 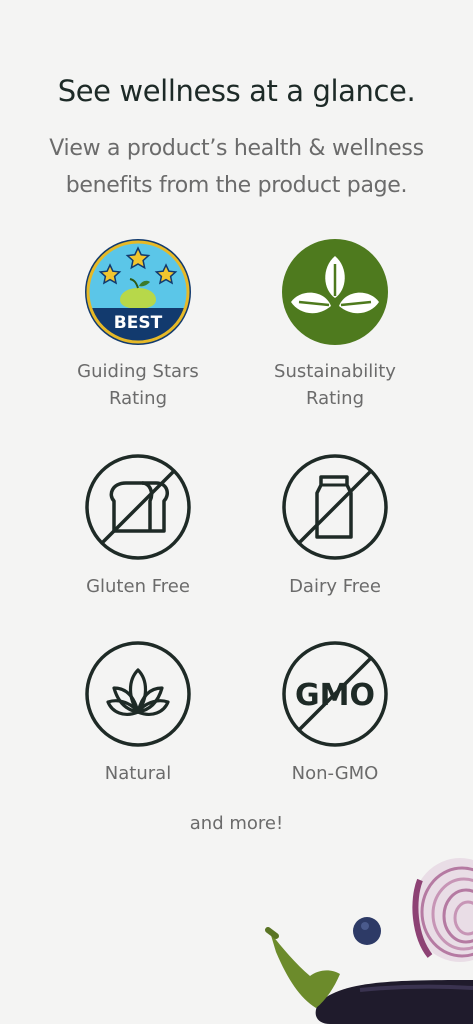 I want to click on blueberry-image, so click(x=367, y=931).